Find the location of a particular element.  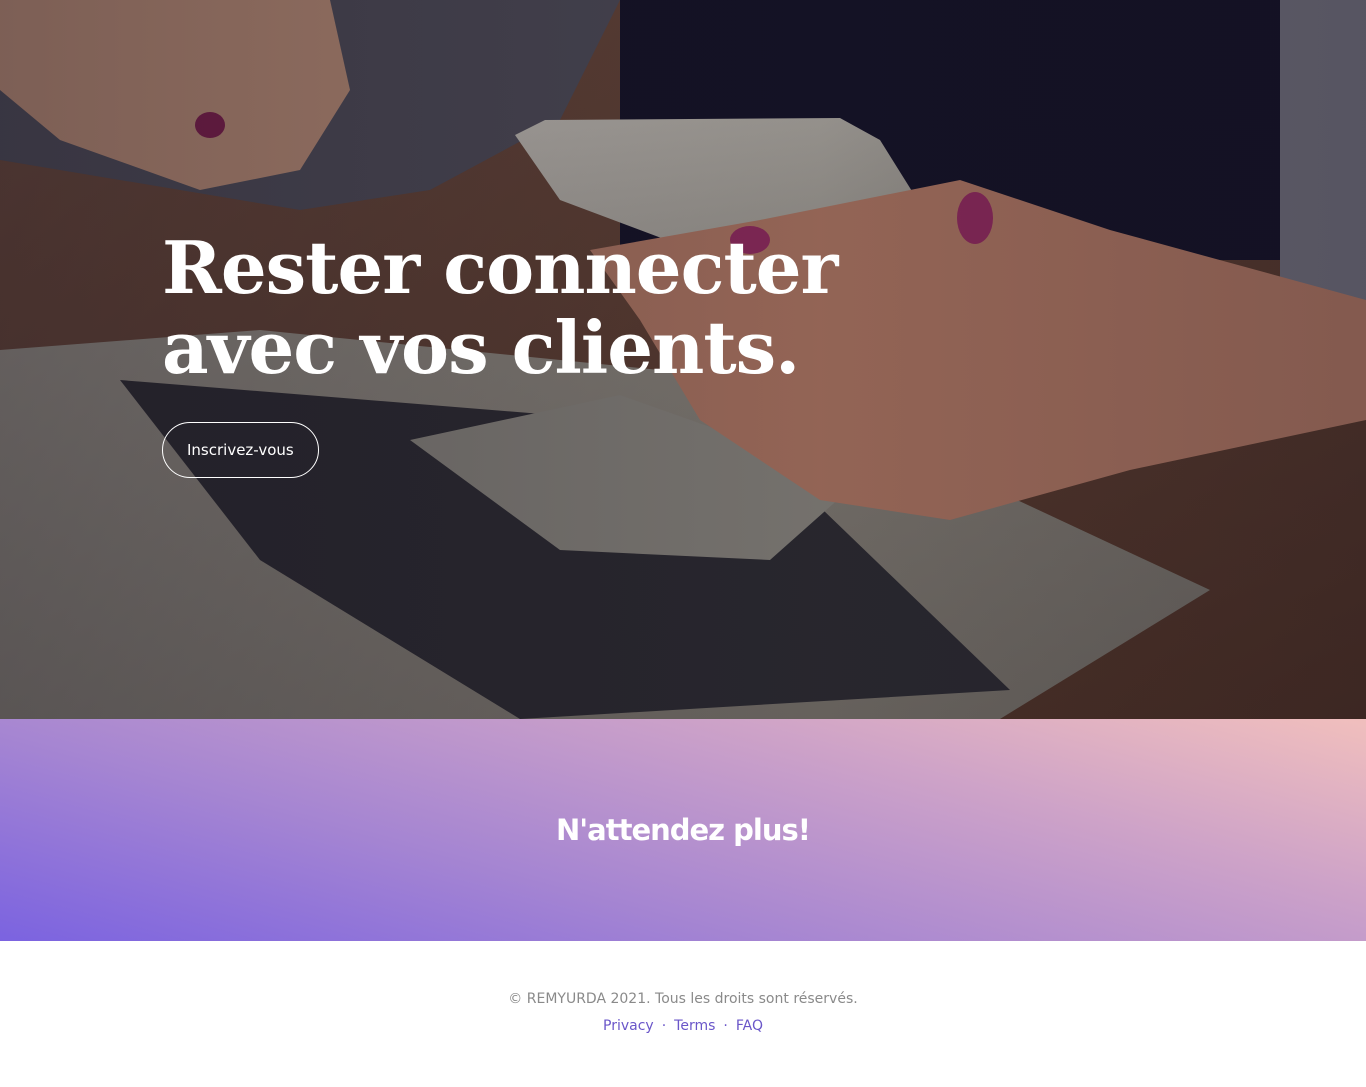

faq-link: FAQ is located at coordinates (749, 1026).